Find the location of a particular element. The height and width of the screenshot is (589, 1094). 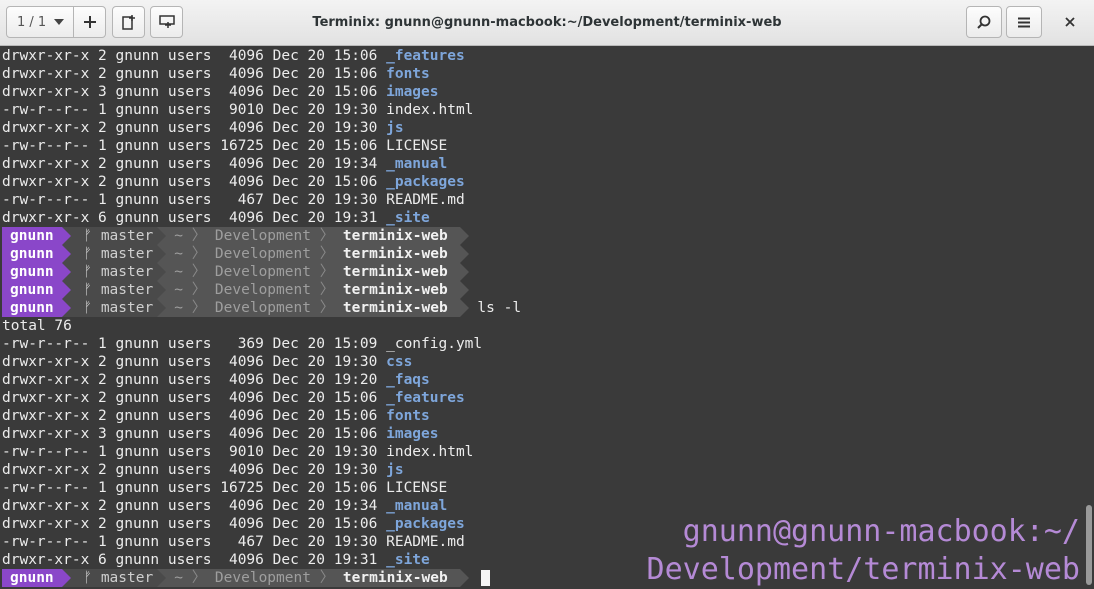

directory-name: js is located at coordinates (395, 128).